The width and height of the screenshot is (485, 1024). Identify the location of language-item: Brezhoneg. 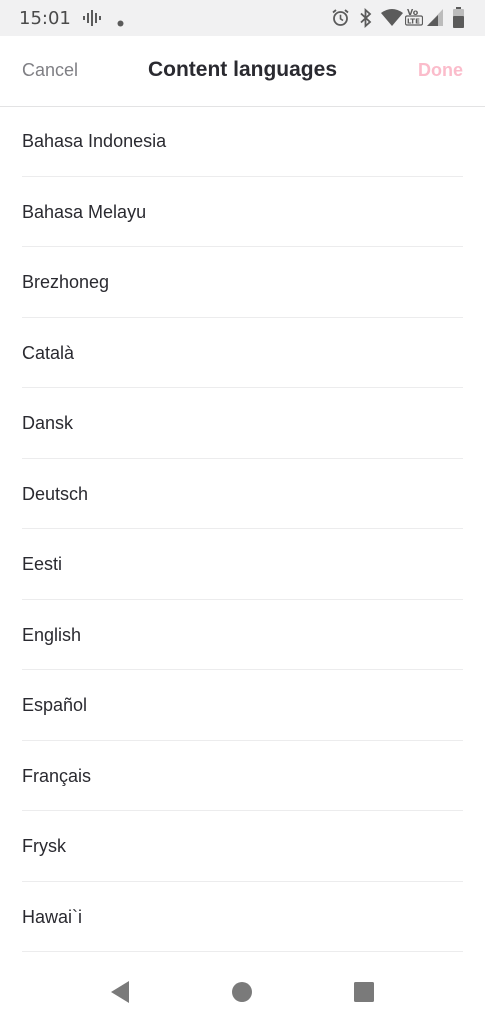
(242, 282).